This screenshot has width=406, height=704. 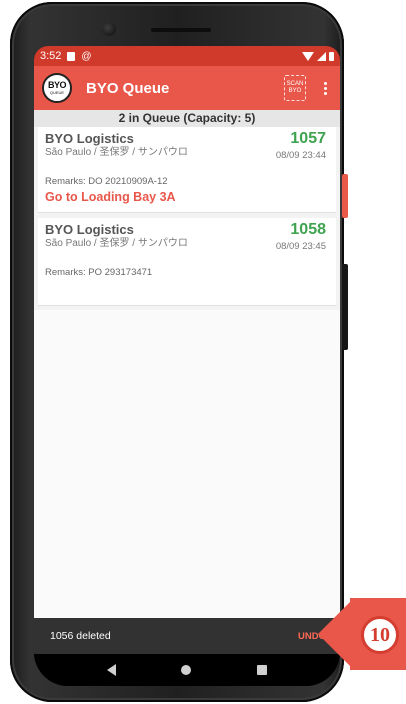 I want to click on status-time: 3:52, so click(x=51, y=56).